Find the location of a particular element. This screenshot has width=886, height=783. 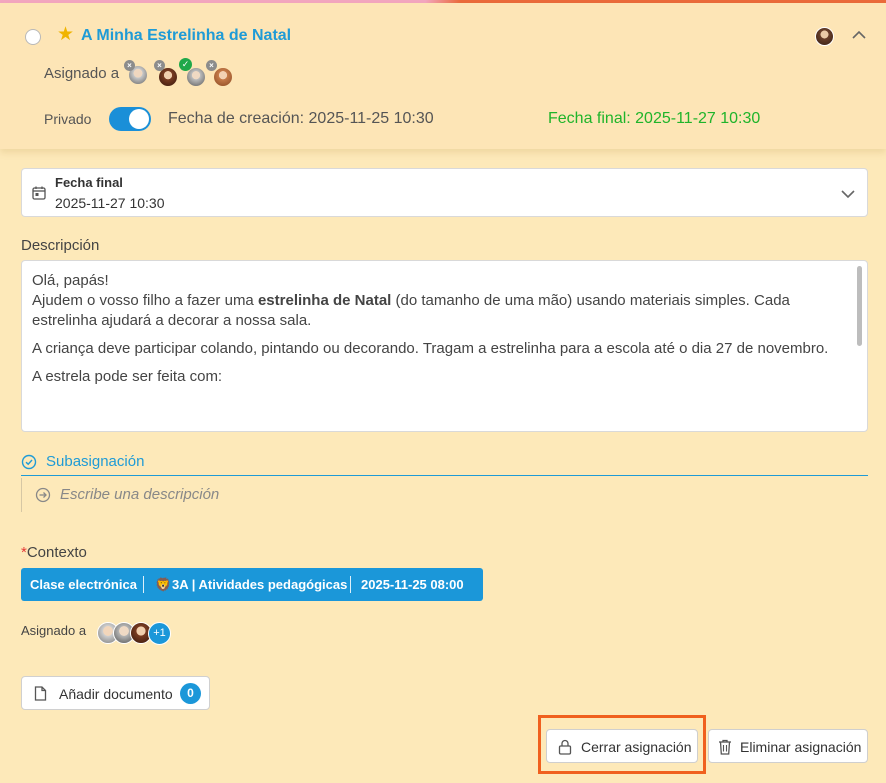

due-date-field: Fecha final 2025-11-27 10:30 is located at coordinates (444, 192).